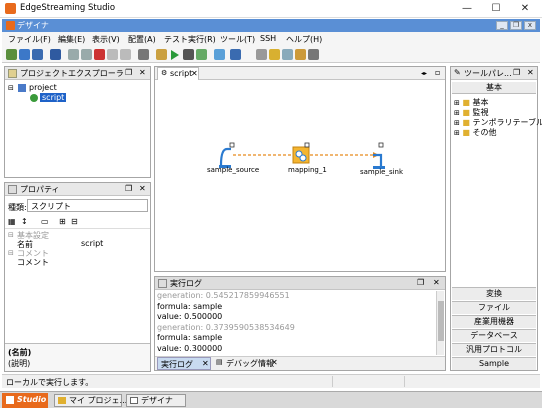 This screenshot has height=408, width=542. Describe the element at coordinates (128, 188) in the screenshot. I see `properties-maximize-icon: ❐` at that location.